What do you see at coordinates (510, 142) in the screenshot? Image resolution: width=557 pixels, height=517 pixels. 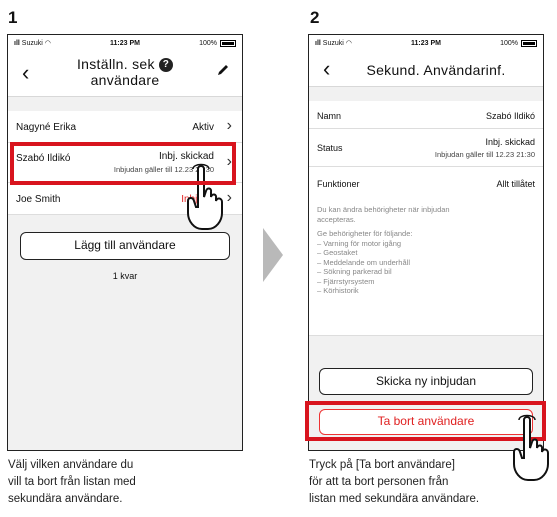 I see `status-value: Inbj. skickad` at bounding box center [510, 142].